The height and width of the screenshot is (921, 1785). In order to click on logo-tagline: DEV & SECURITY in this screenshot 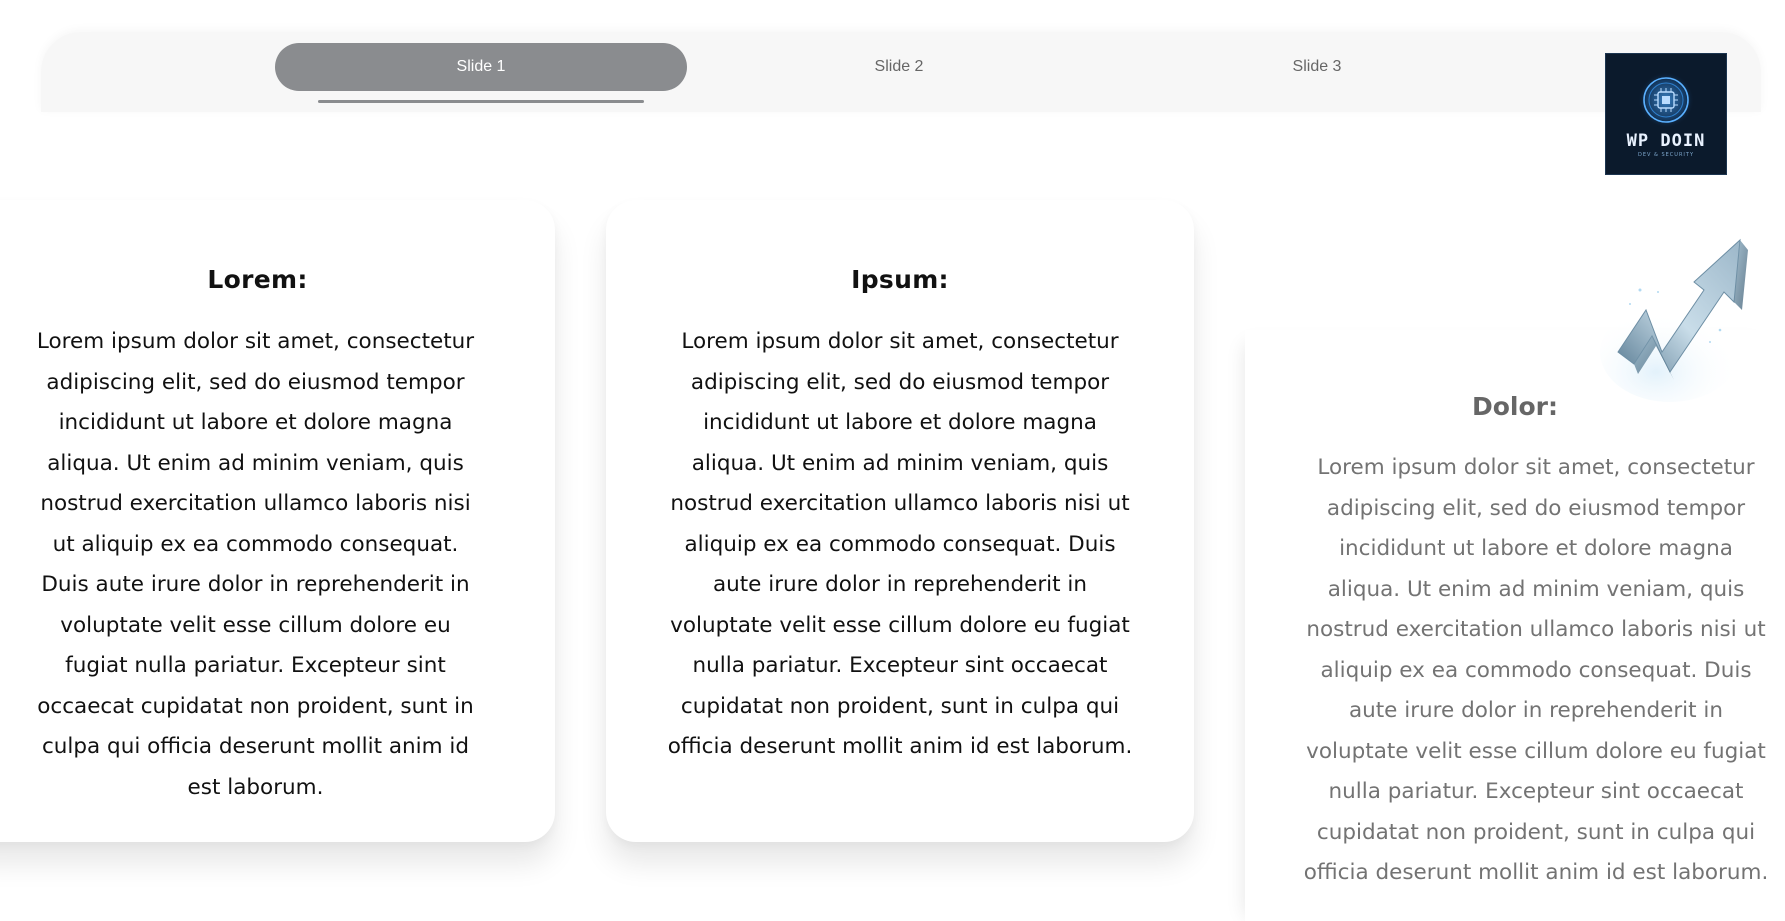, I will do `click(1666, 154)`.